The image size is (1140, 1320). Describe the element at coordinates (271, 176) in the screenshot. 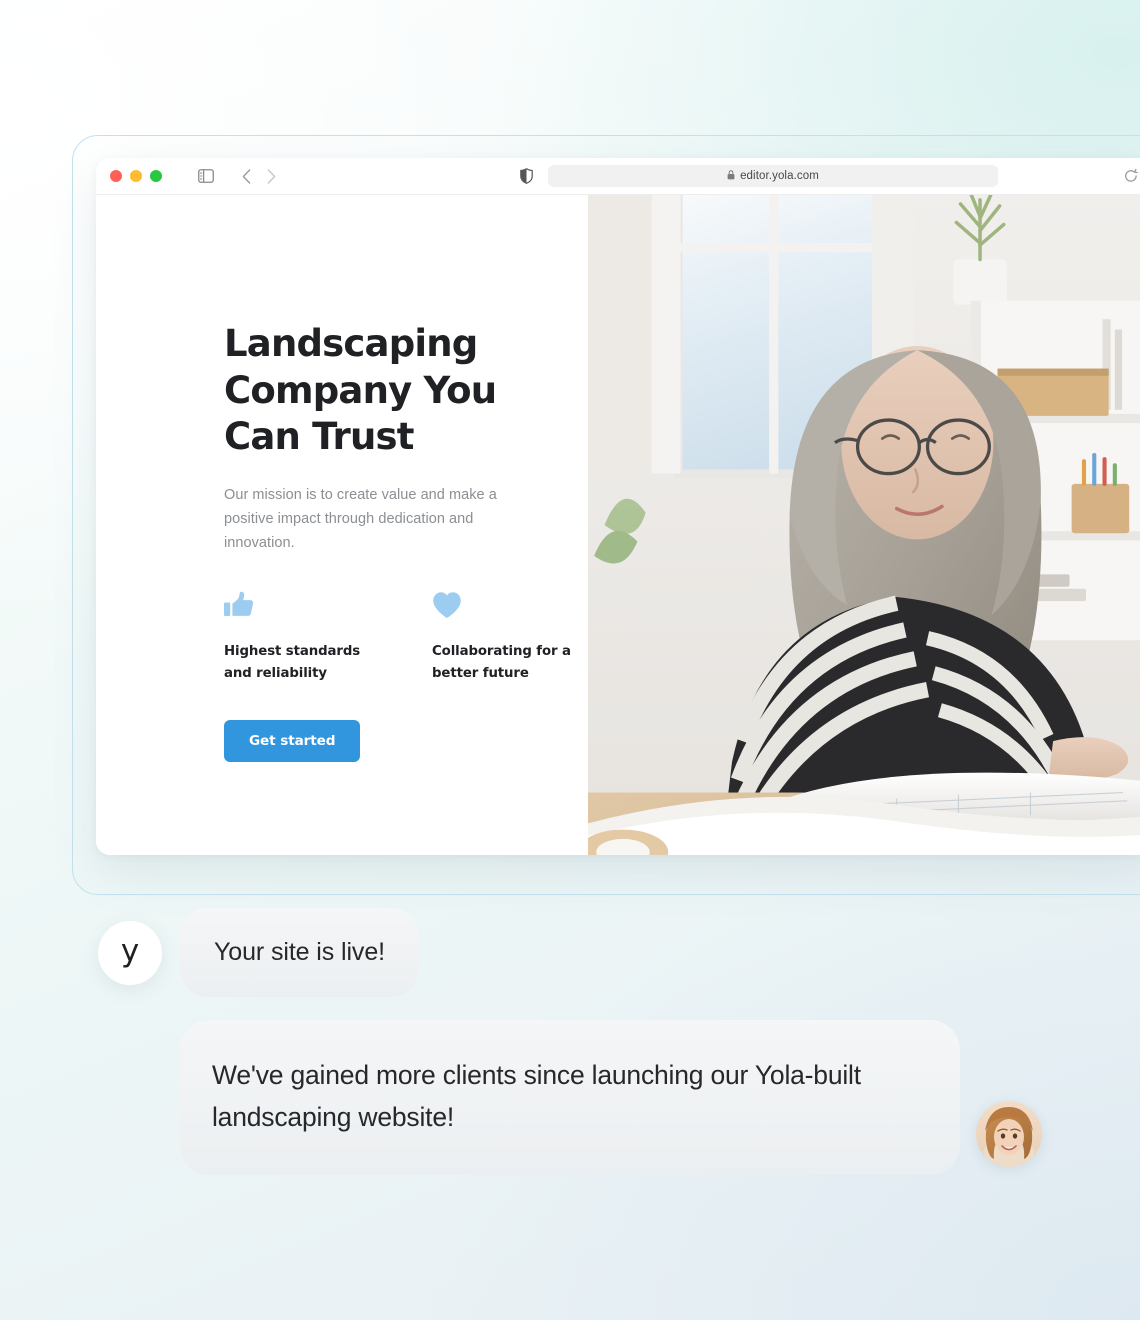

I see `chevron-right-icon` at that location.